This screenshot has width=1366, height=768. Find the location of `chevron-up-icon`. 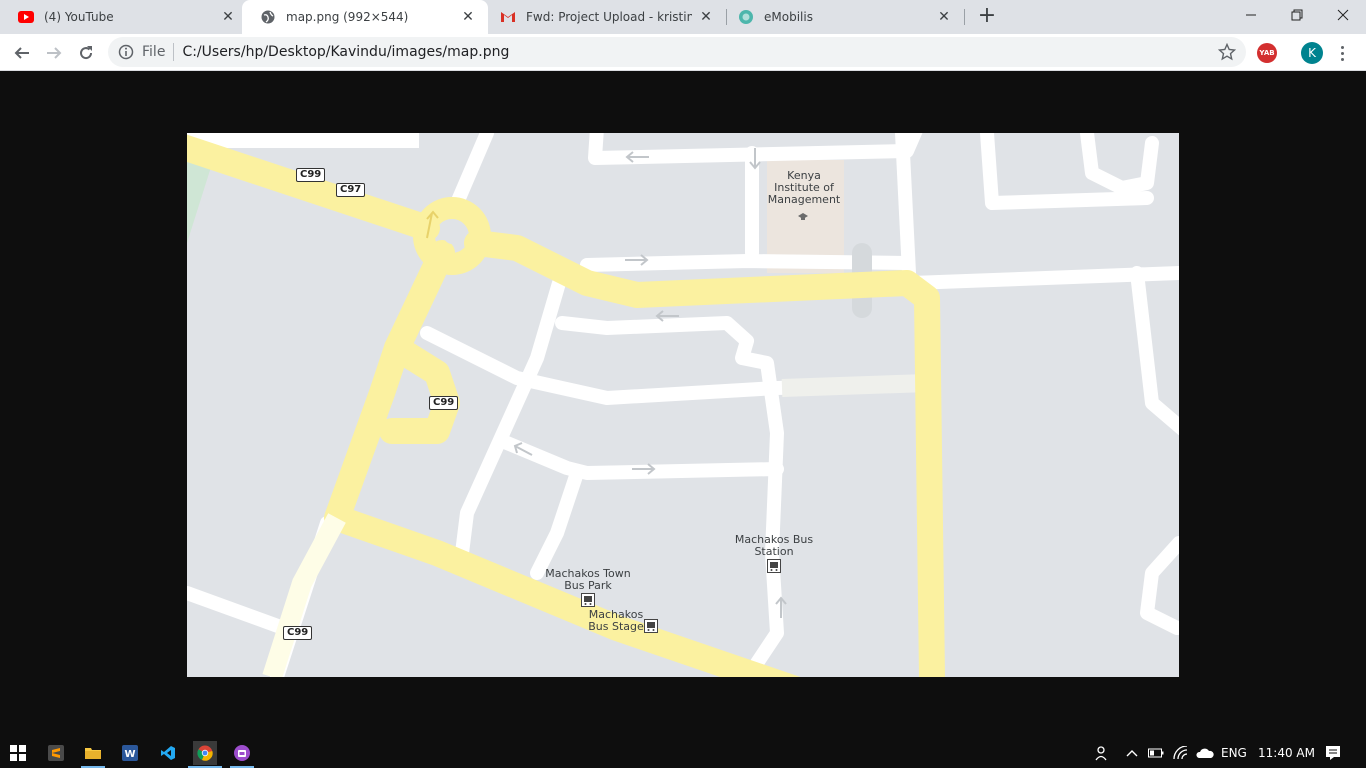

chevron-up-icon is located at coordinates (1132, 753).